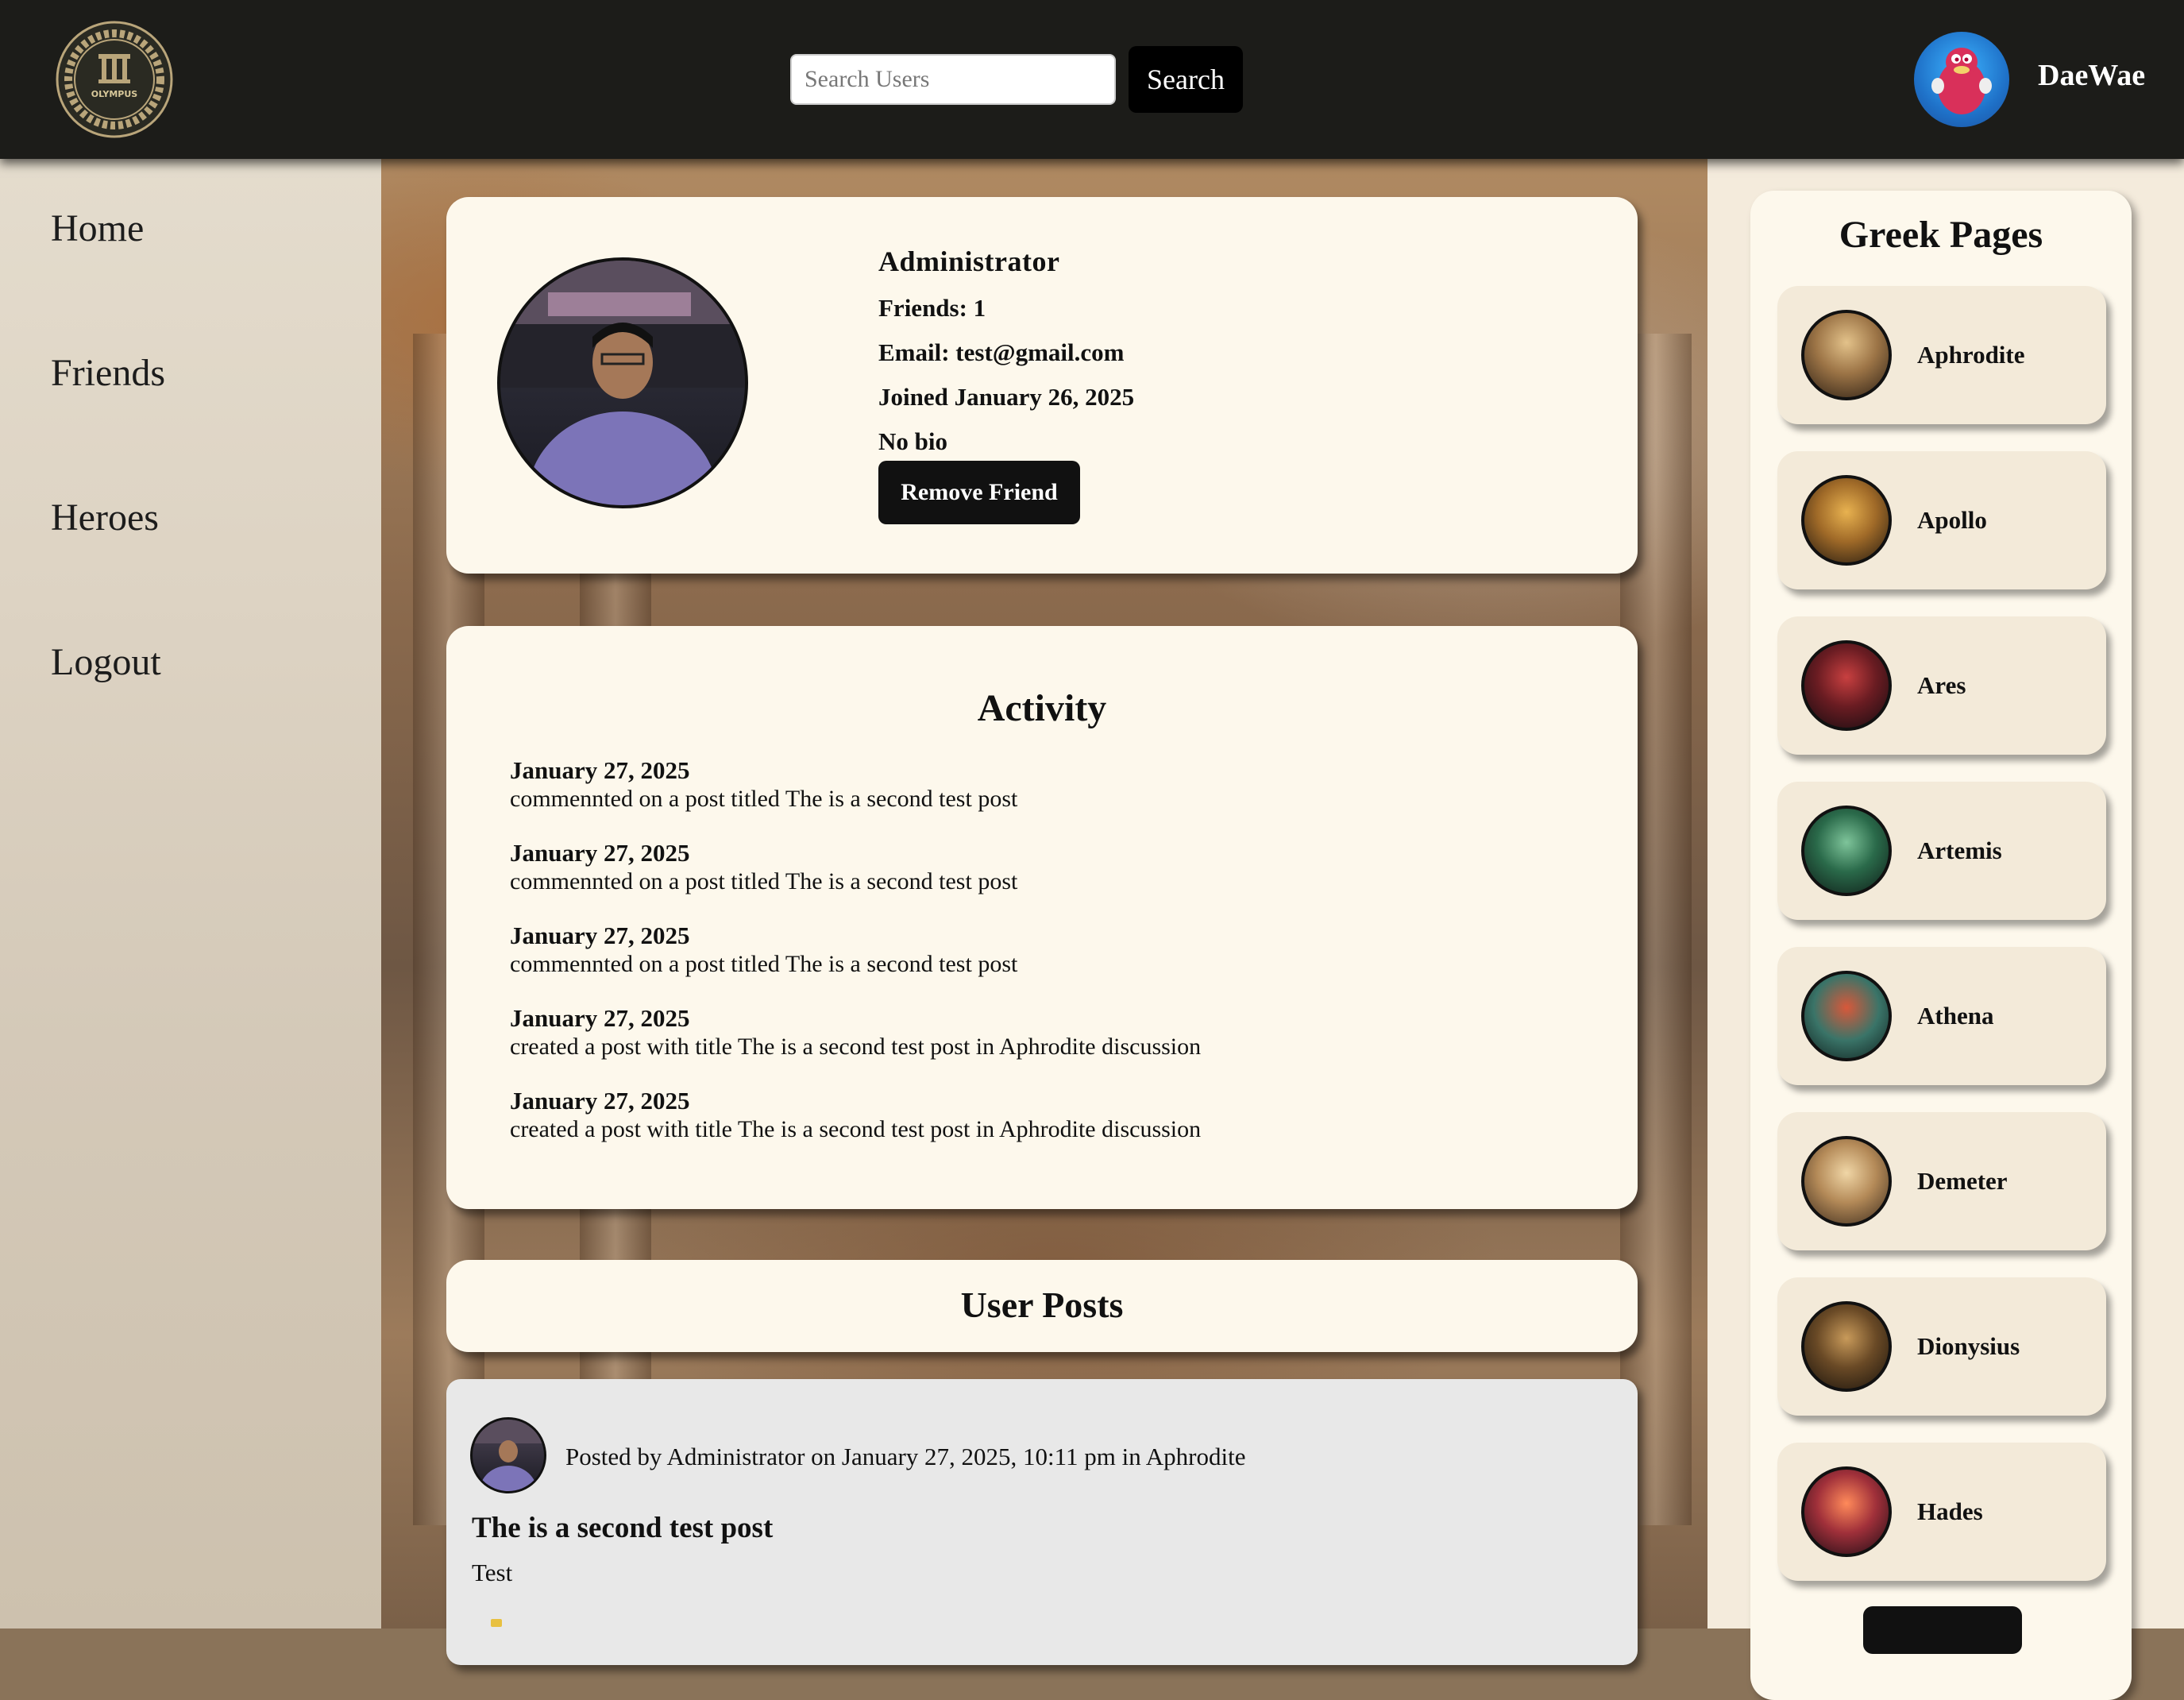 The height and width of the screenshot is (1700, 2184). Describe the element at coordinates (1846, 1181) in the screenshot. I see `demeter-portrait` at that location.